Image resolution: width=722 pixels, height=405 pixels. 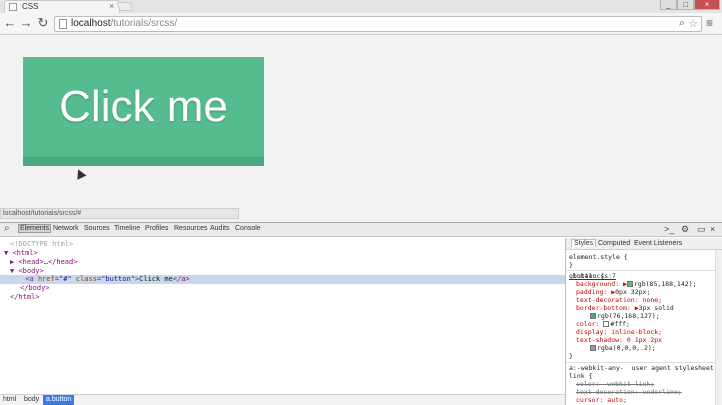 I want to click on status-url: localhost/tutorials/srcss/#, so click(x=119, y=213).